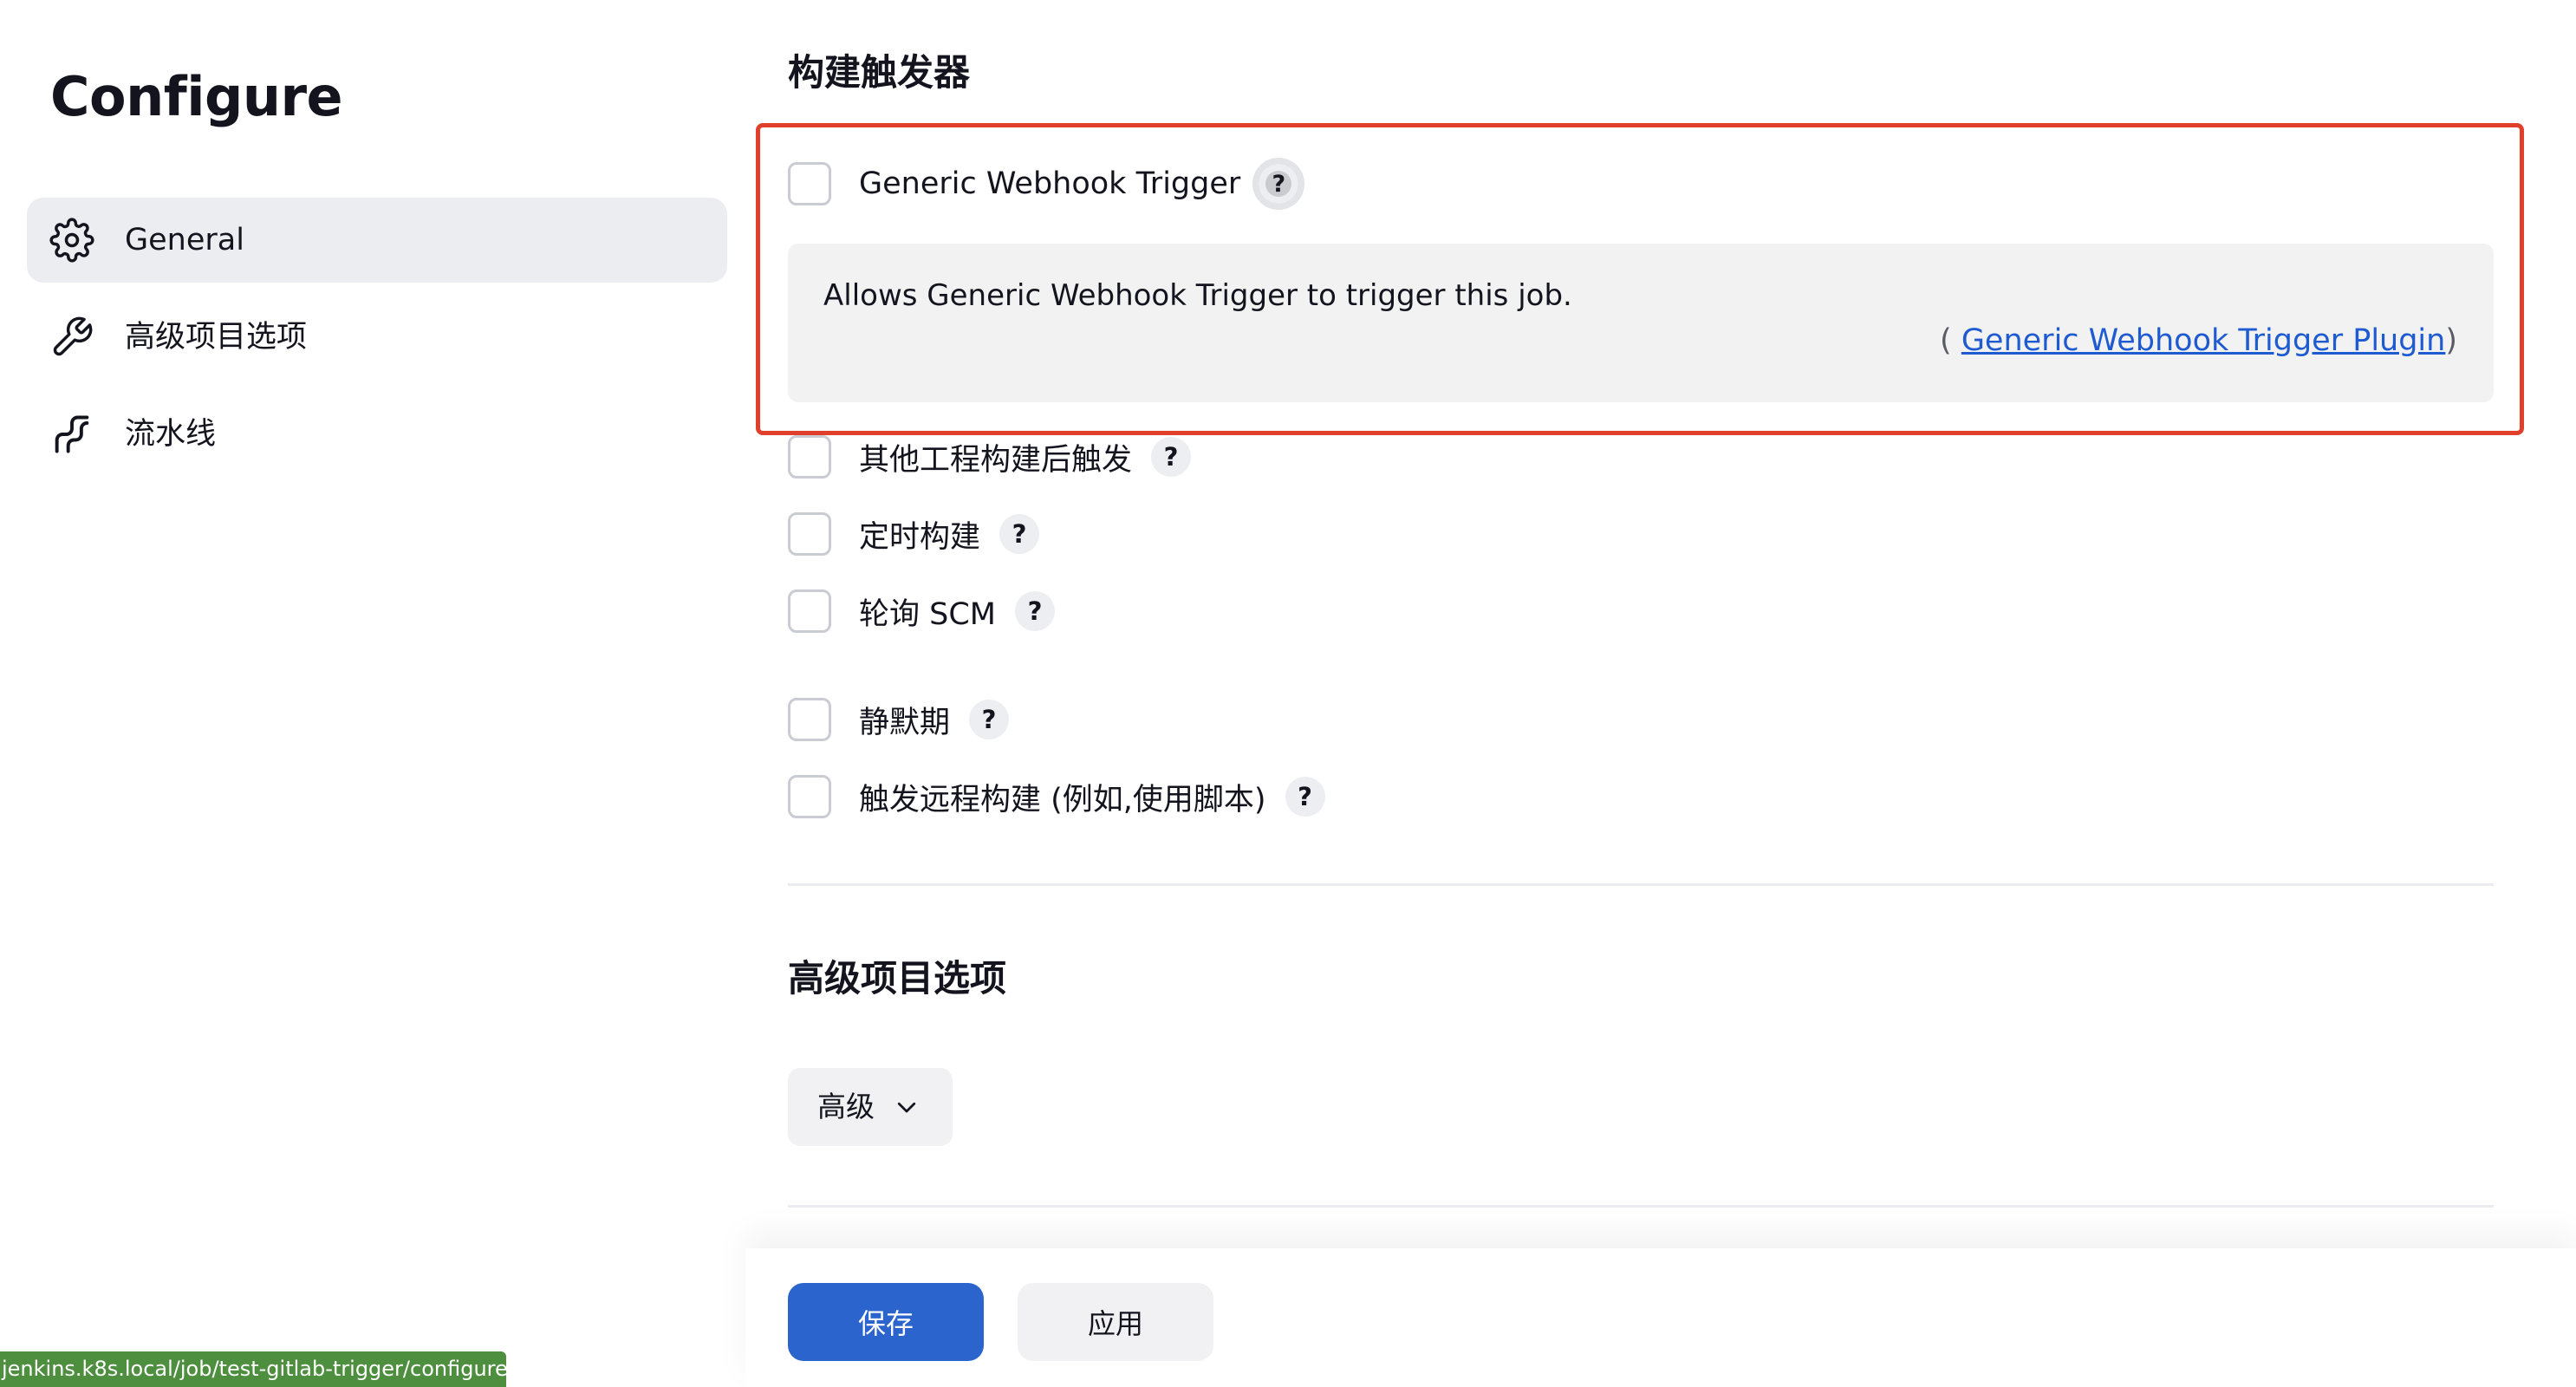 Image resolution: width=2576 pixels, height=1387 pixels. Describe the element at coordinates (377, 337) in the screenshot. I see `sidebar-item-advanced: 高级项目选项` at that location.